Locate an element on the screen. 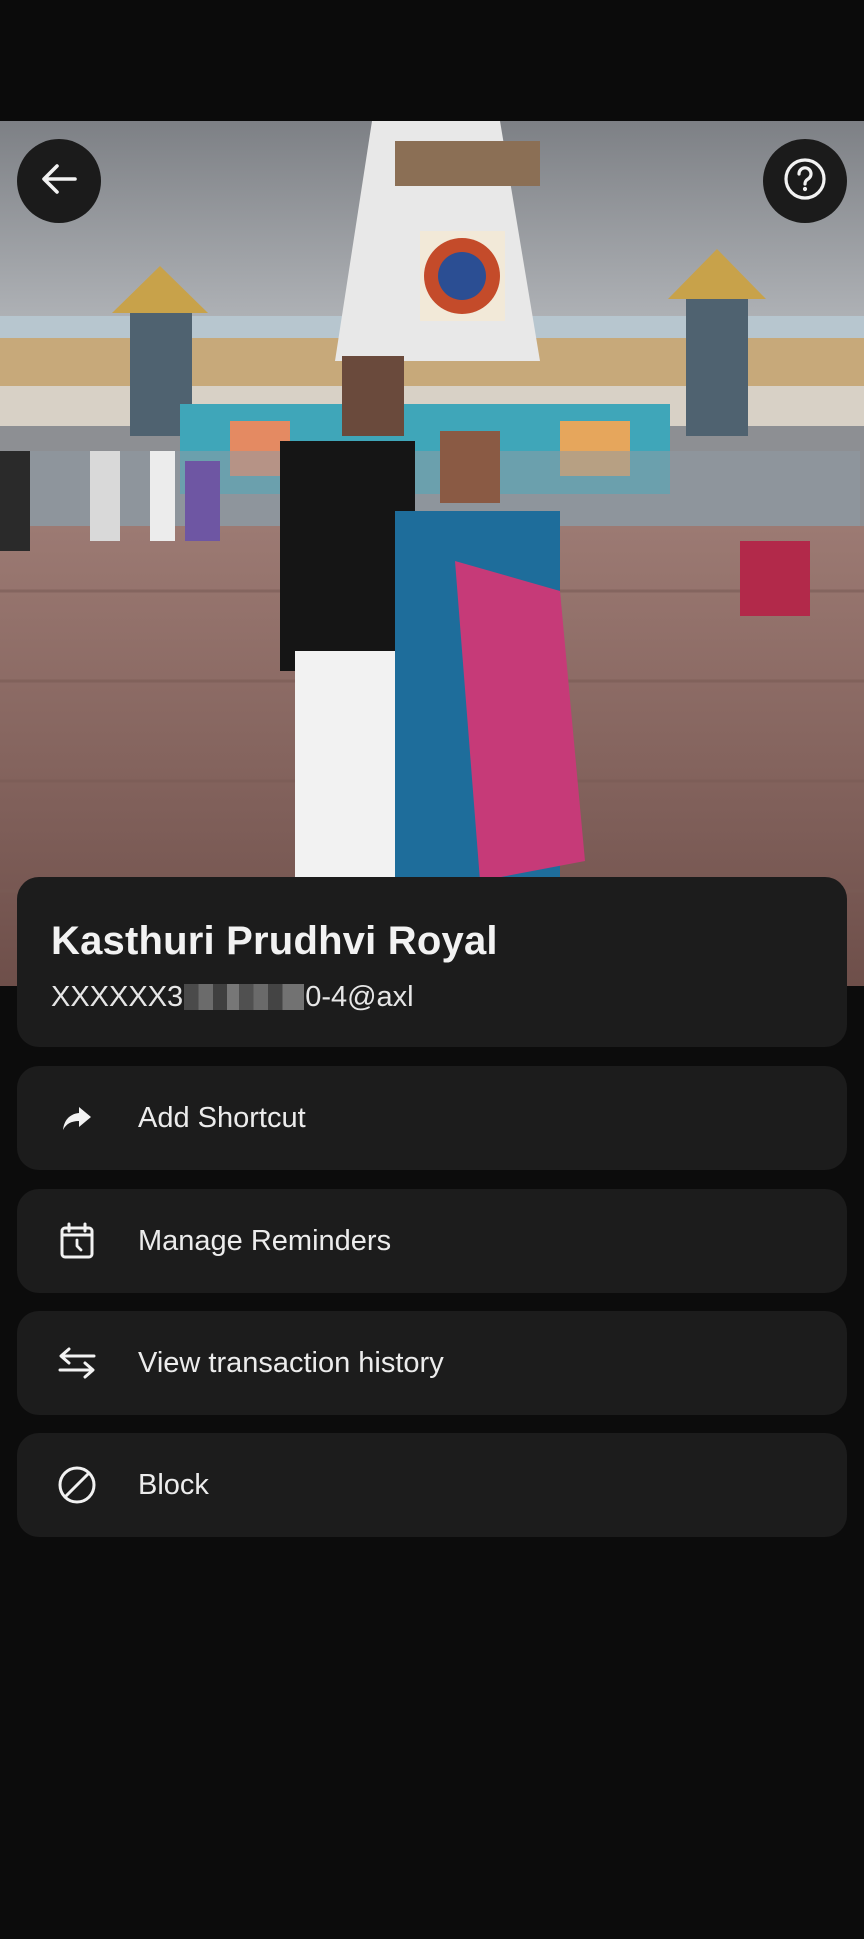 The image size is (864, 1939). back-arrow-icon is located at coordinates (59, 181).